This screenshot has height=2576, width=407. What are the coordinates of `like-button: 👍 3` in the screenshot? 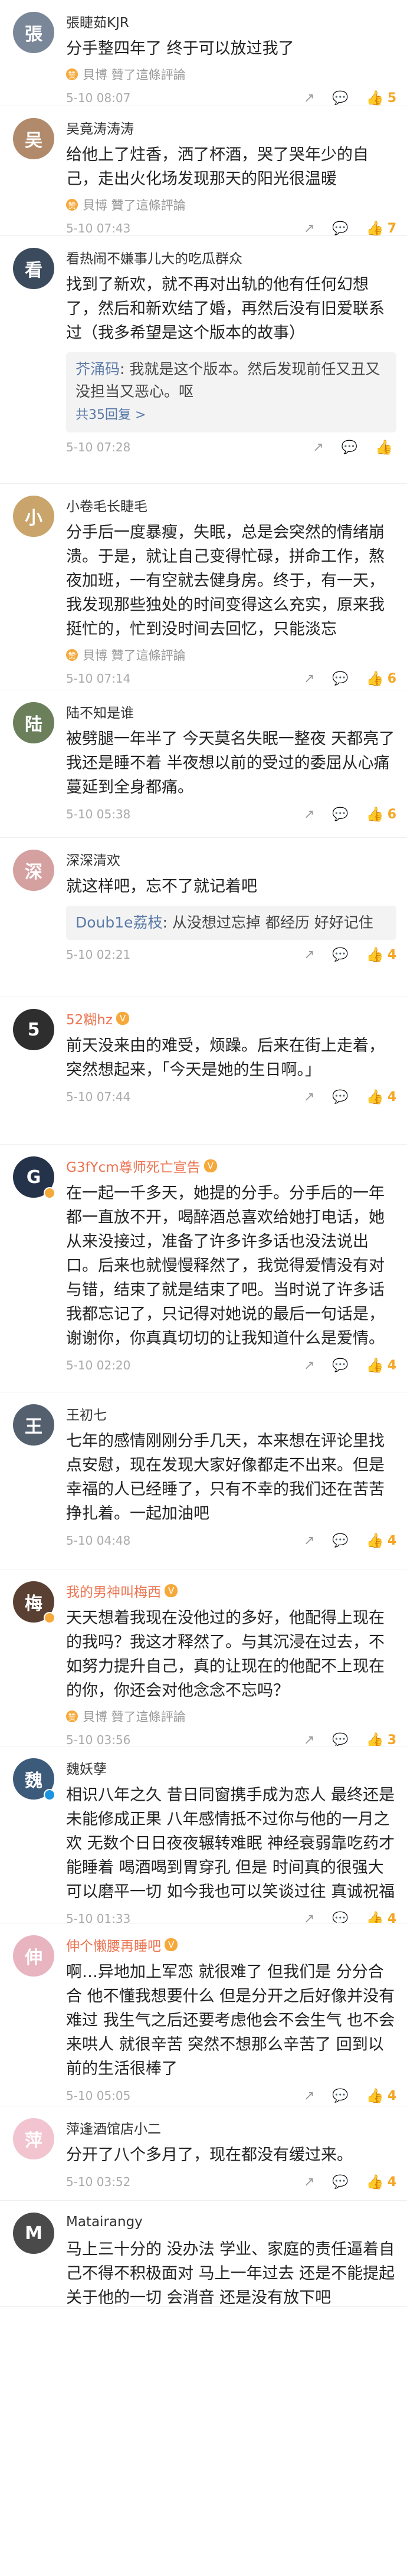 It's located at (381, 1739).